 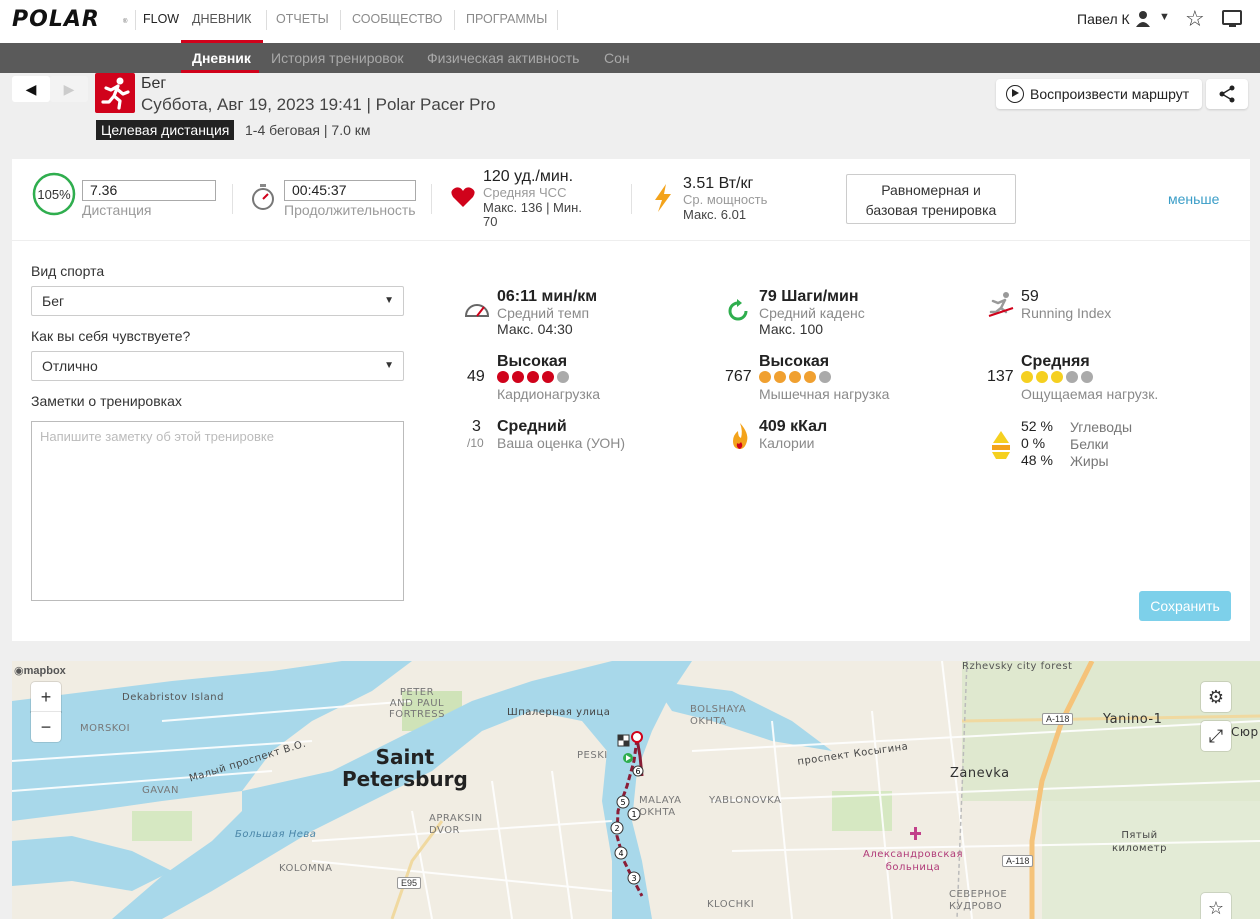 What do you see at coordinates (161, 22) in the screenshot?
I see `nav-flow: FLOW` at bounding box center [161, 22].